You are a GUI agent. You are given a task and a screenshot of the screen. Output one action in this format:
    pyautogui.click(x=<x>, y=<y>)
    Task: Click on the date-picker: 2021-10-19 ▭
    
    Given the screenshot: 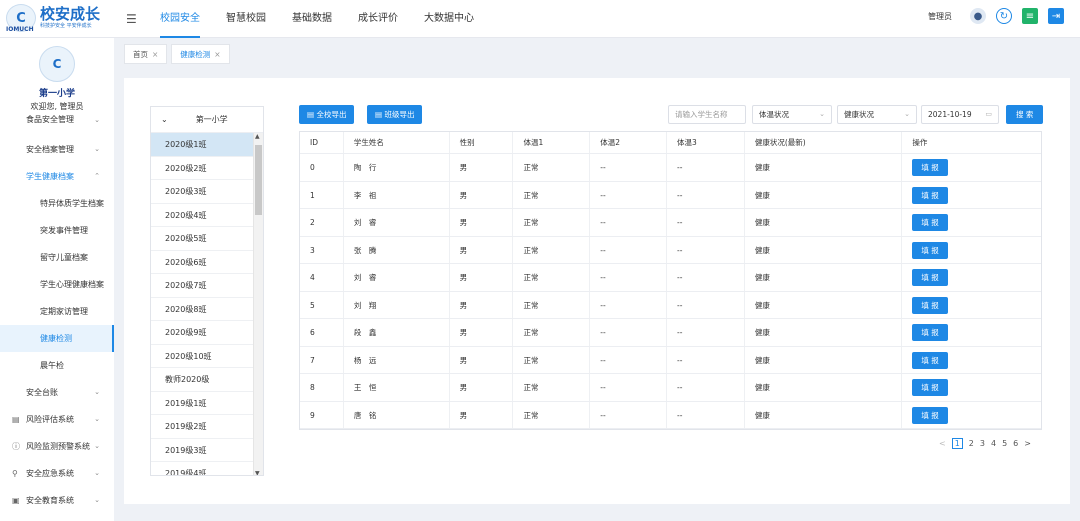 What is the action you would take?
    pyautogui.click(x=960, y=114)
    